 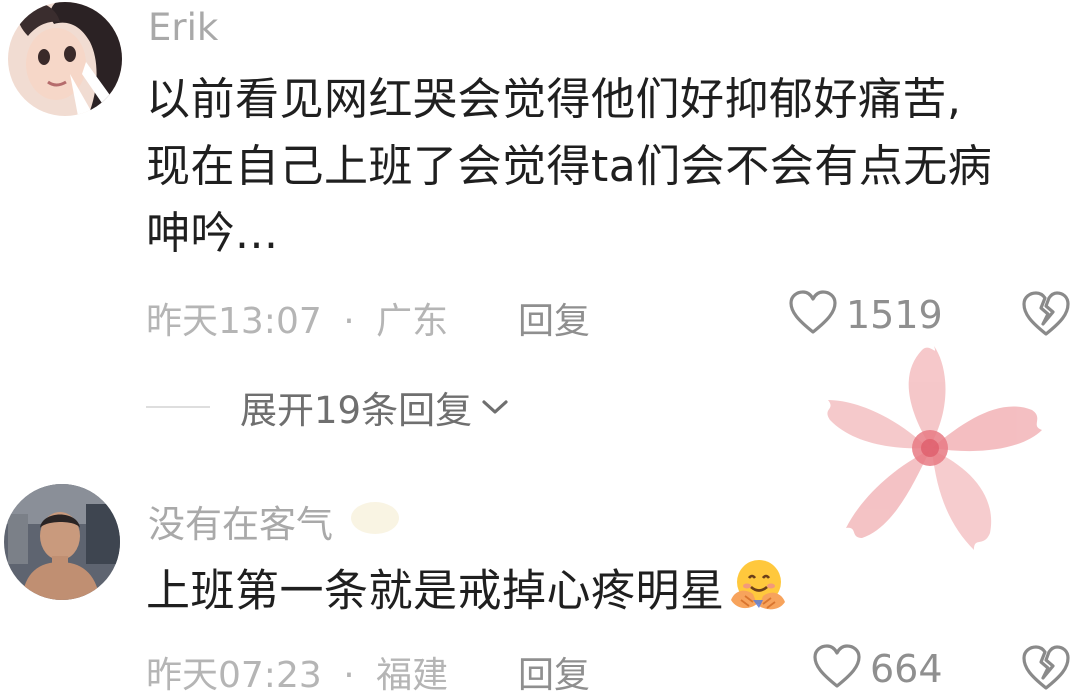 I want to click on comment-text-line: 现在自己上班了会觉得ta们会不会有点无病, so click(x=569, y=166).